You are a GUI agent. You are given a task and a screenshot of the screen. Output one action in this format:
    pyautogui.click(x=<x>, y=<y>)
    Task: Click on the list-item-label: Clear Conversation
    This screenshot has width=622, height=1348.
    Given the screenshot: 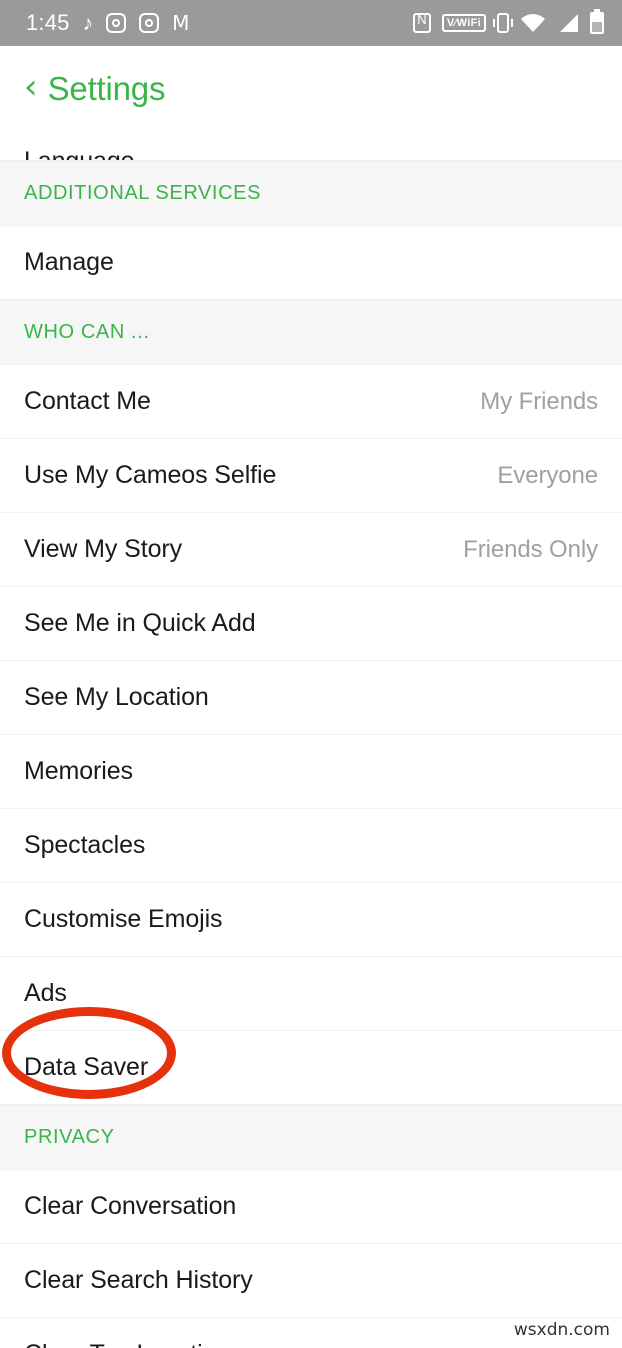 What is the action you would take?
    pyautogui.click(x=130, y=1206)
    